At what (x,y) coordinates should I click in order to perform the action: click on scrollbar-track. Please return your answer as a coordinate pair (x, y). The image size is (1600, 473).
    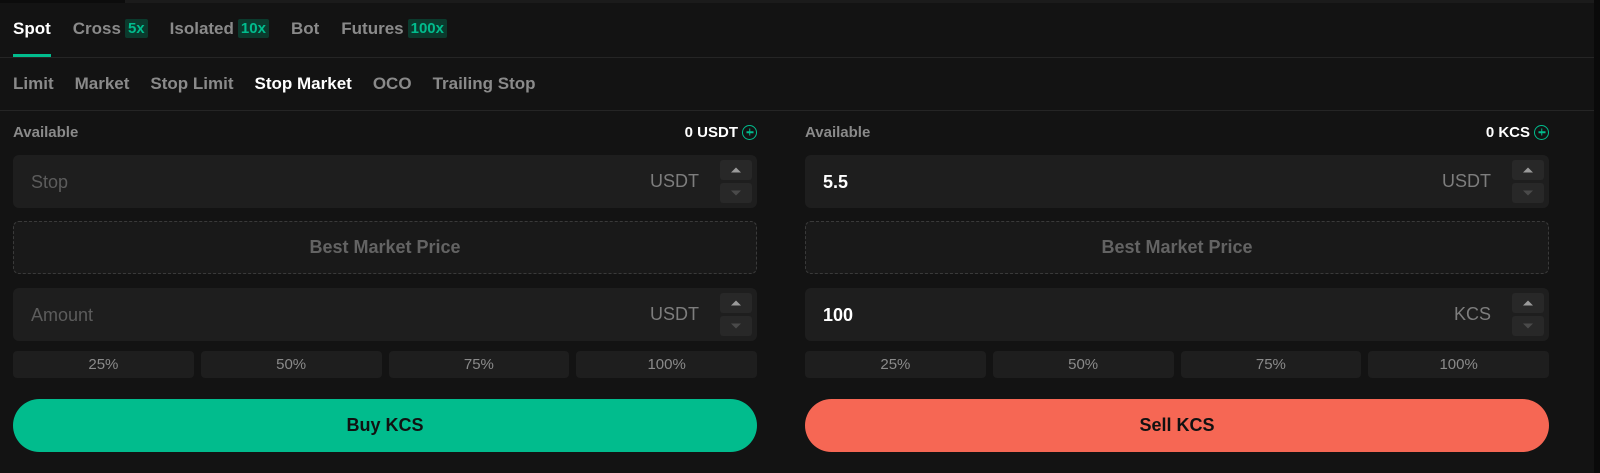
    Looking at the image, I should click on (1597, 236).